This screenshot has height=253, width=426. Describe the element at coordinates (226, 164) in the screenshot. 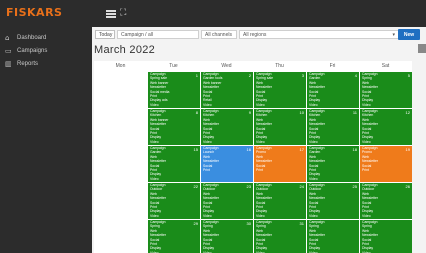

I see `calendar-day: 16 Campaign Launch Web Newsletter Social Print` at that location.